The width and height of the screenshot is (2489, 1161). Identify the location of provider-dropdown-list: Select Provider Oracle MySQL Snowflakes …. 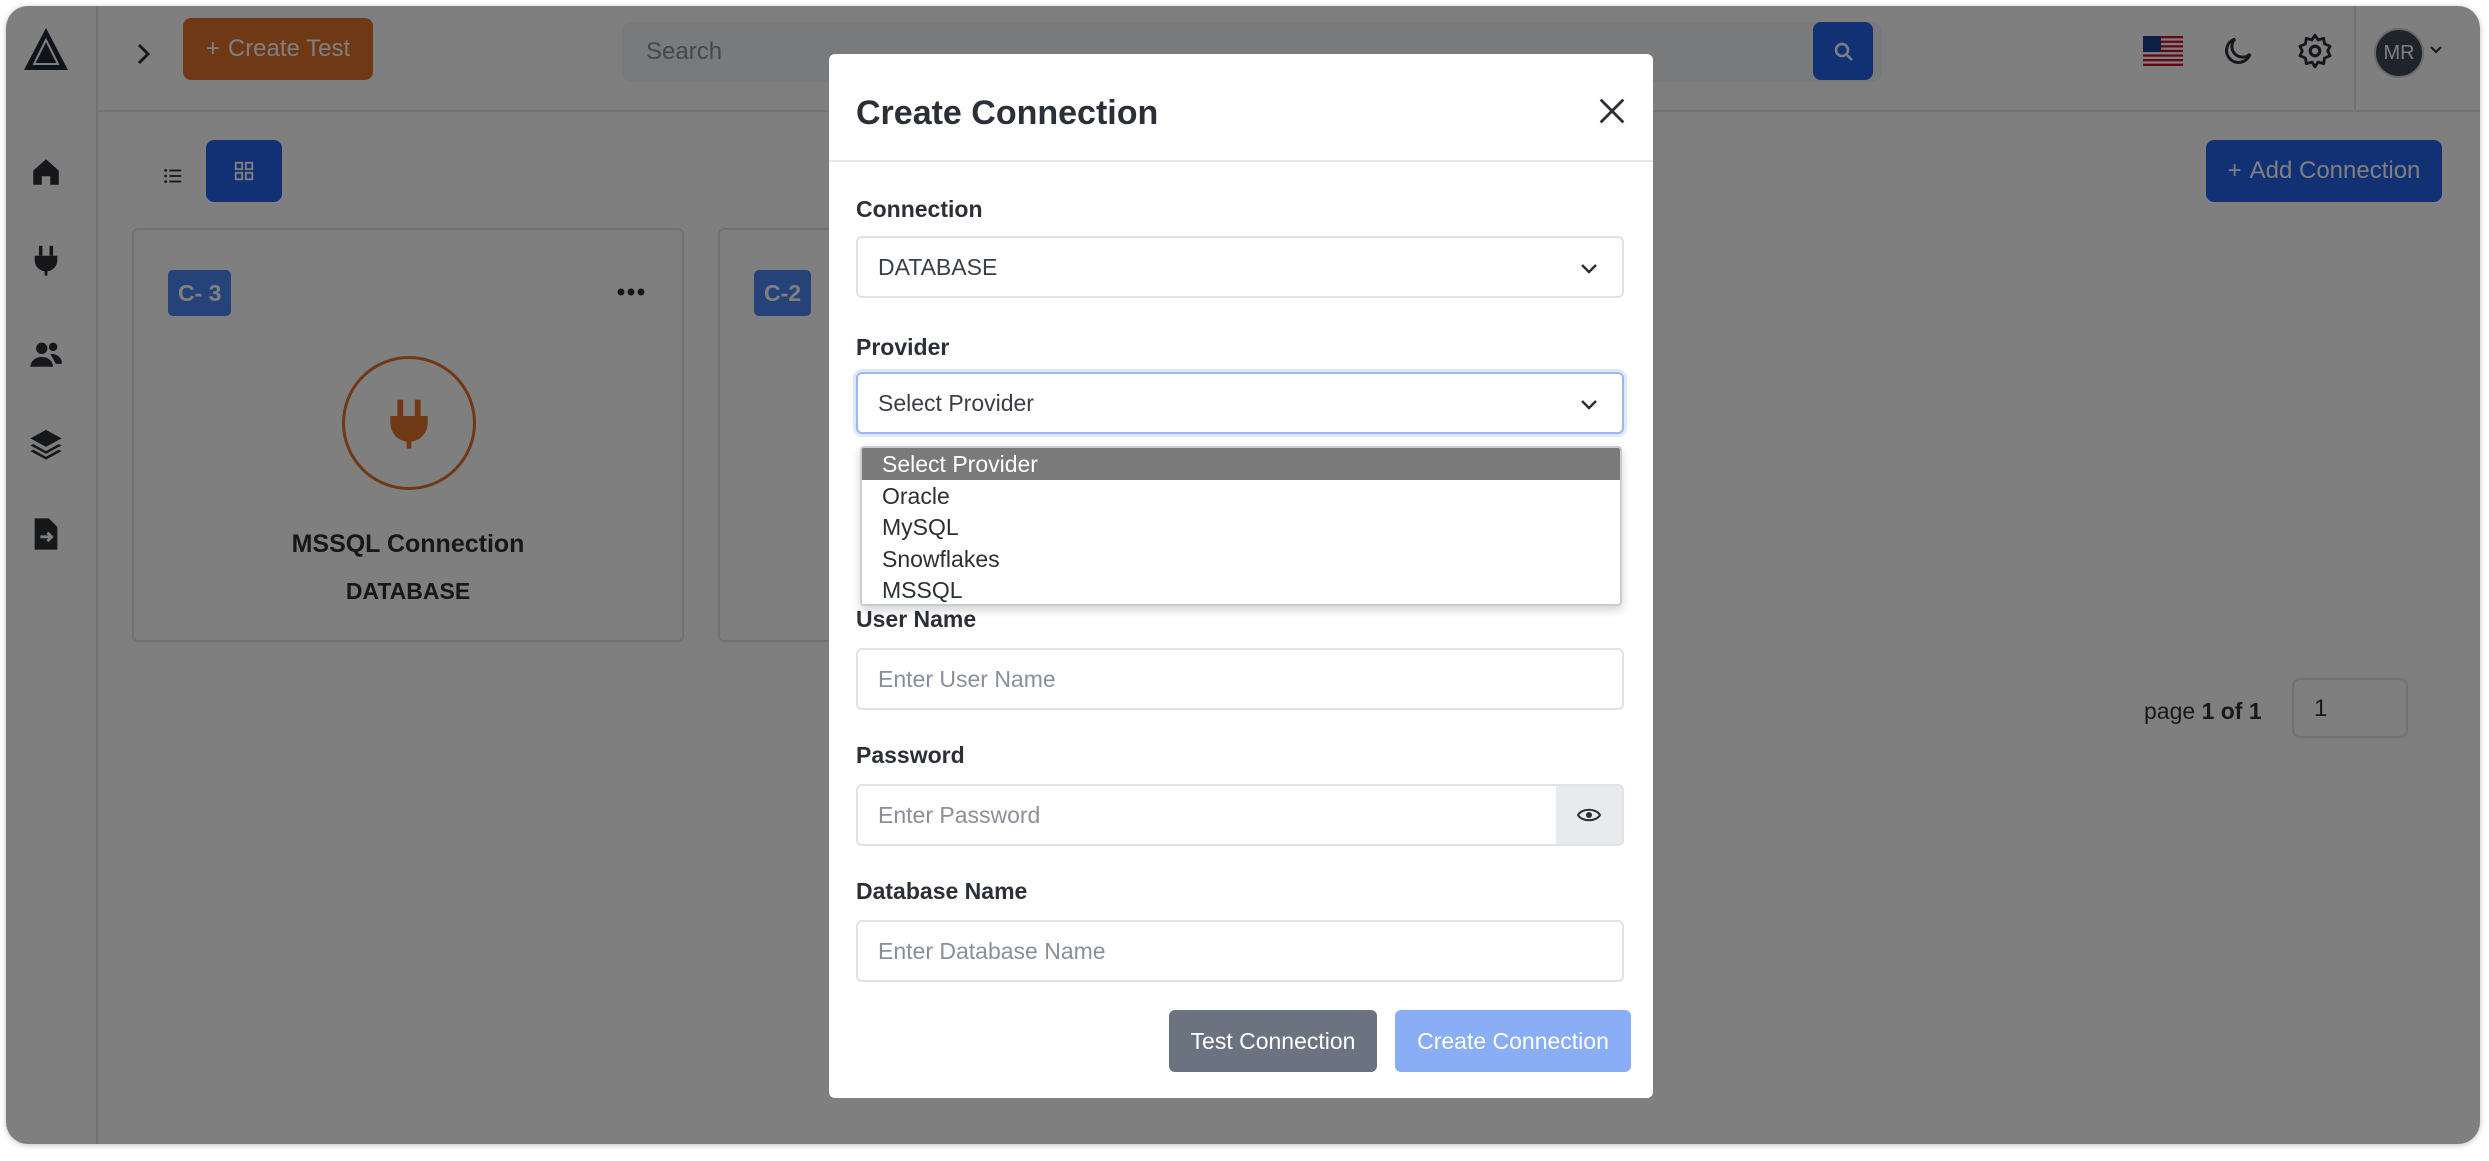
(1241, 526).